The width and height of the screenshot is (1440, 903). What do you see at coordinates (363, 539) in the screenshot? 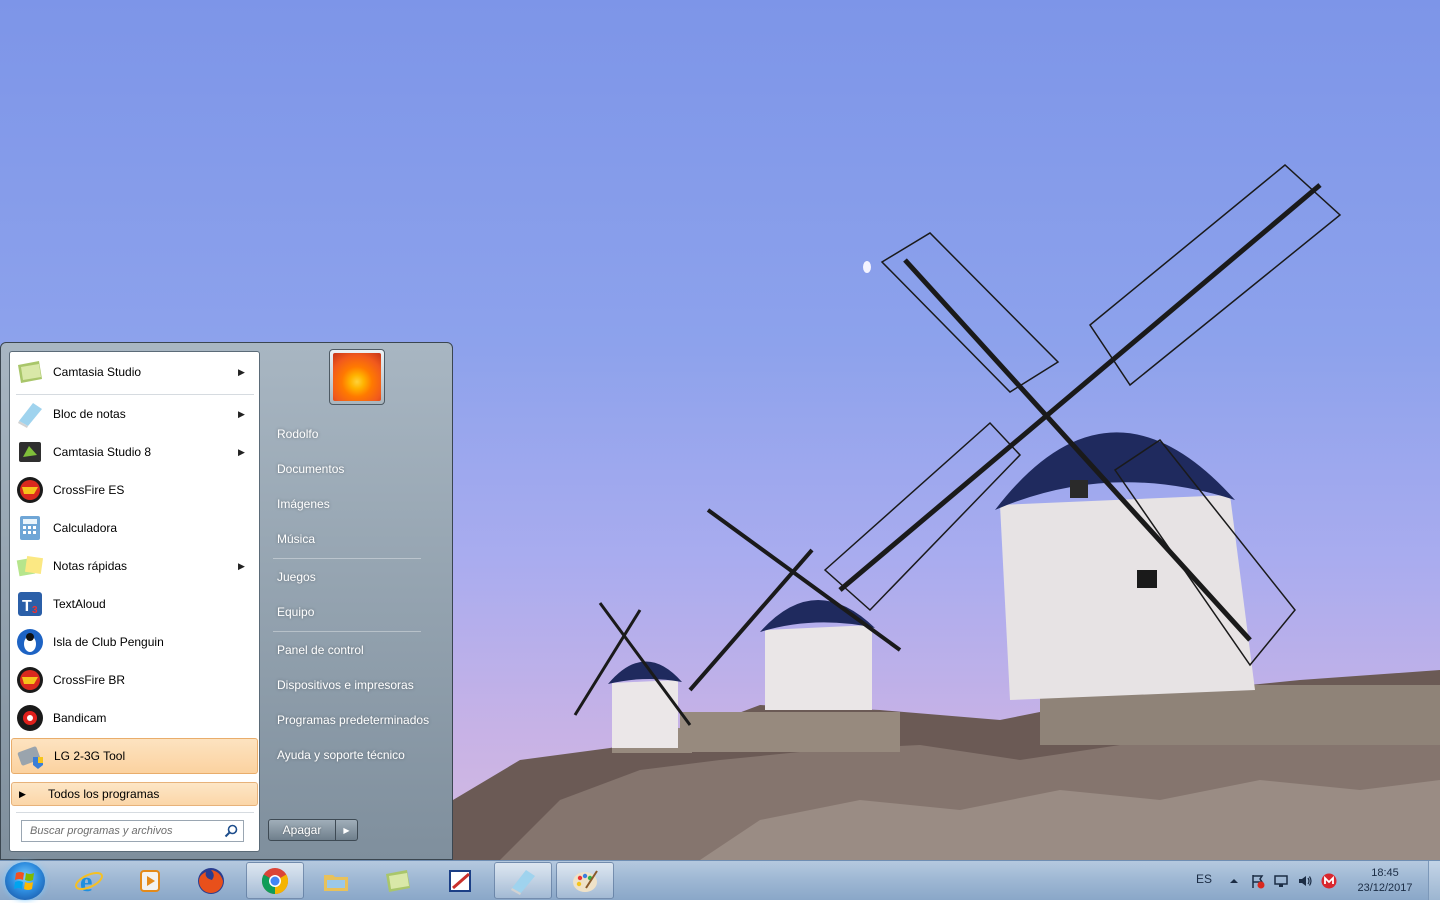
I see `link-music: Música` at bounding box center [363, 539].